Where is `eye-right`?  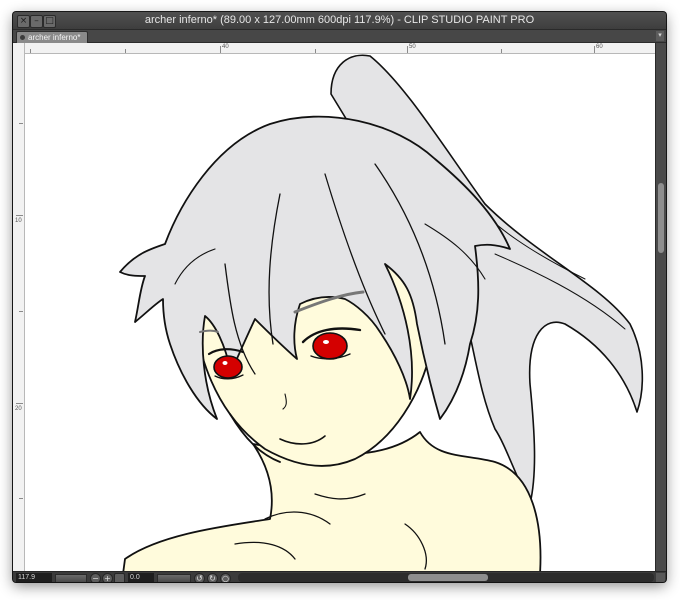 eye-right is located at coordinates (330, 346).